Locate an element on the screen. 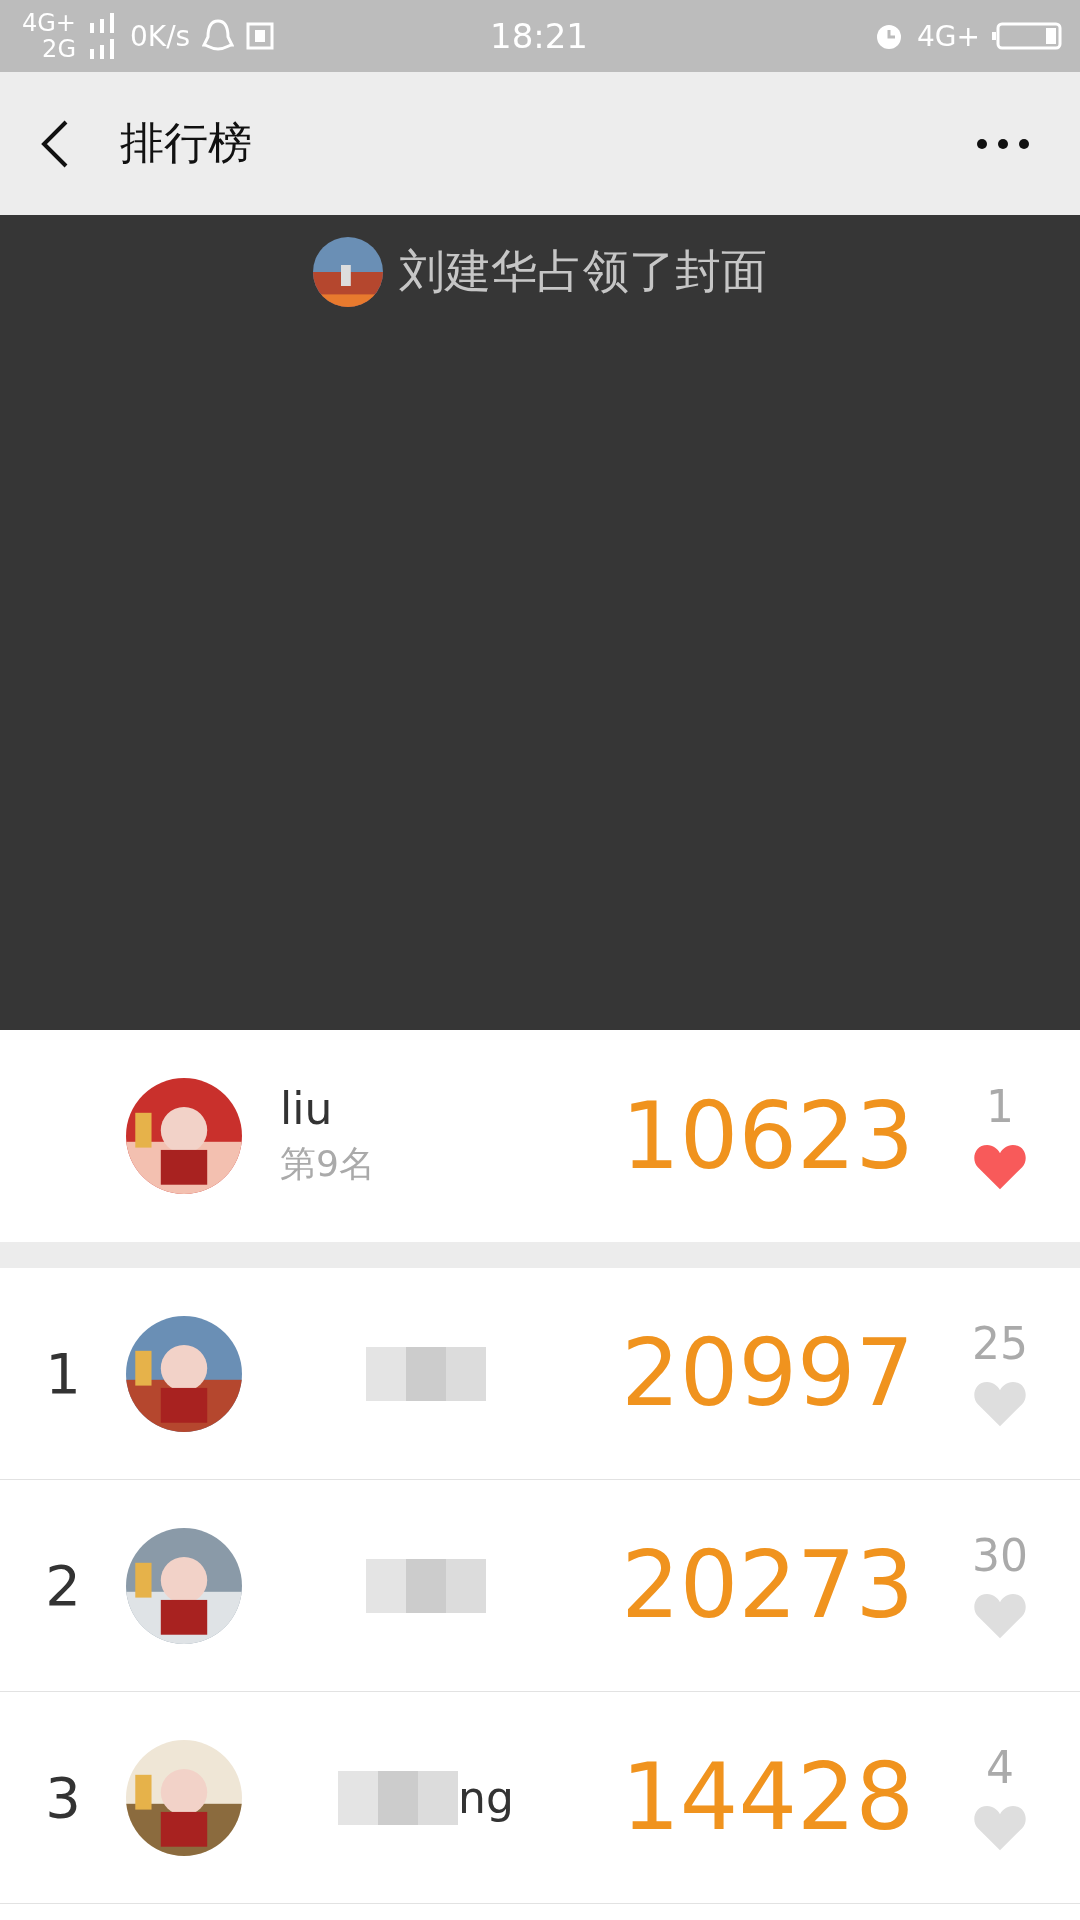 This screenshot has width=1080, height=1920. like-count: 25 is located at coordinates (1000, 1343).